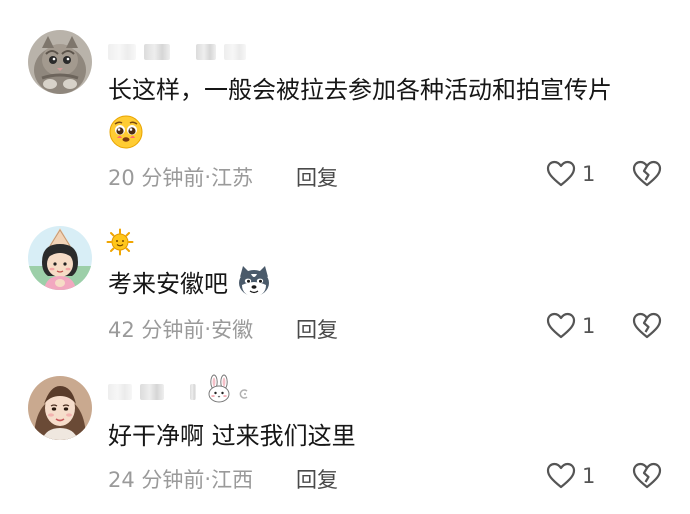 The image size is (690, 514). I want to click on comment-time: 24 分钟前, so click(156, 480).